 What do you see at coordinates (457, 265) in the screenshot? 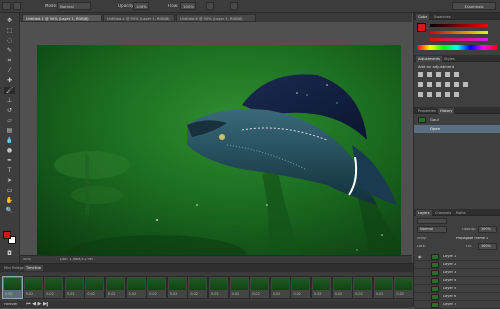
I see `layer-row: Layer 2` at bounding box center [457, 265].